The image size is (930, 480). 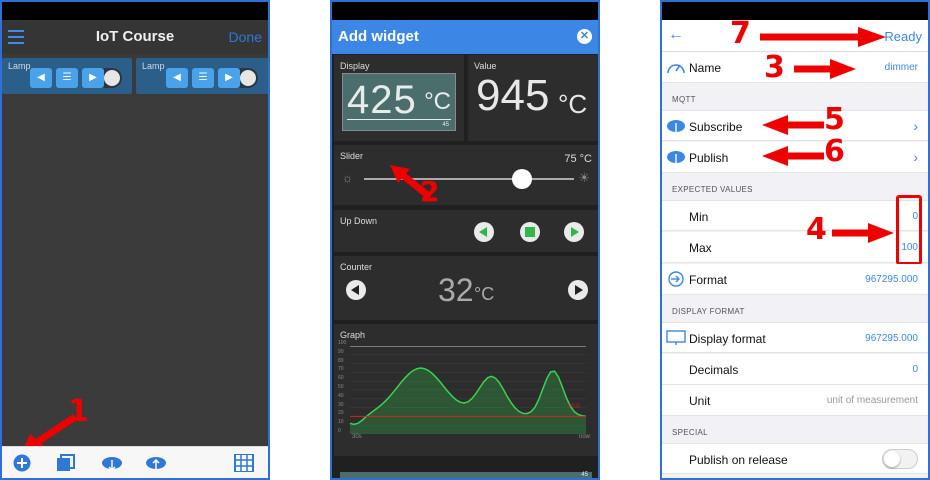 I want to click on decimals-label: Decimals, so click(x=714, y=370).